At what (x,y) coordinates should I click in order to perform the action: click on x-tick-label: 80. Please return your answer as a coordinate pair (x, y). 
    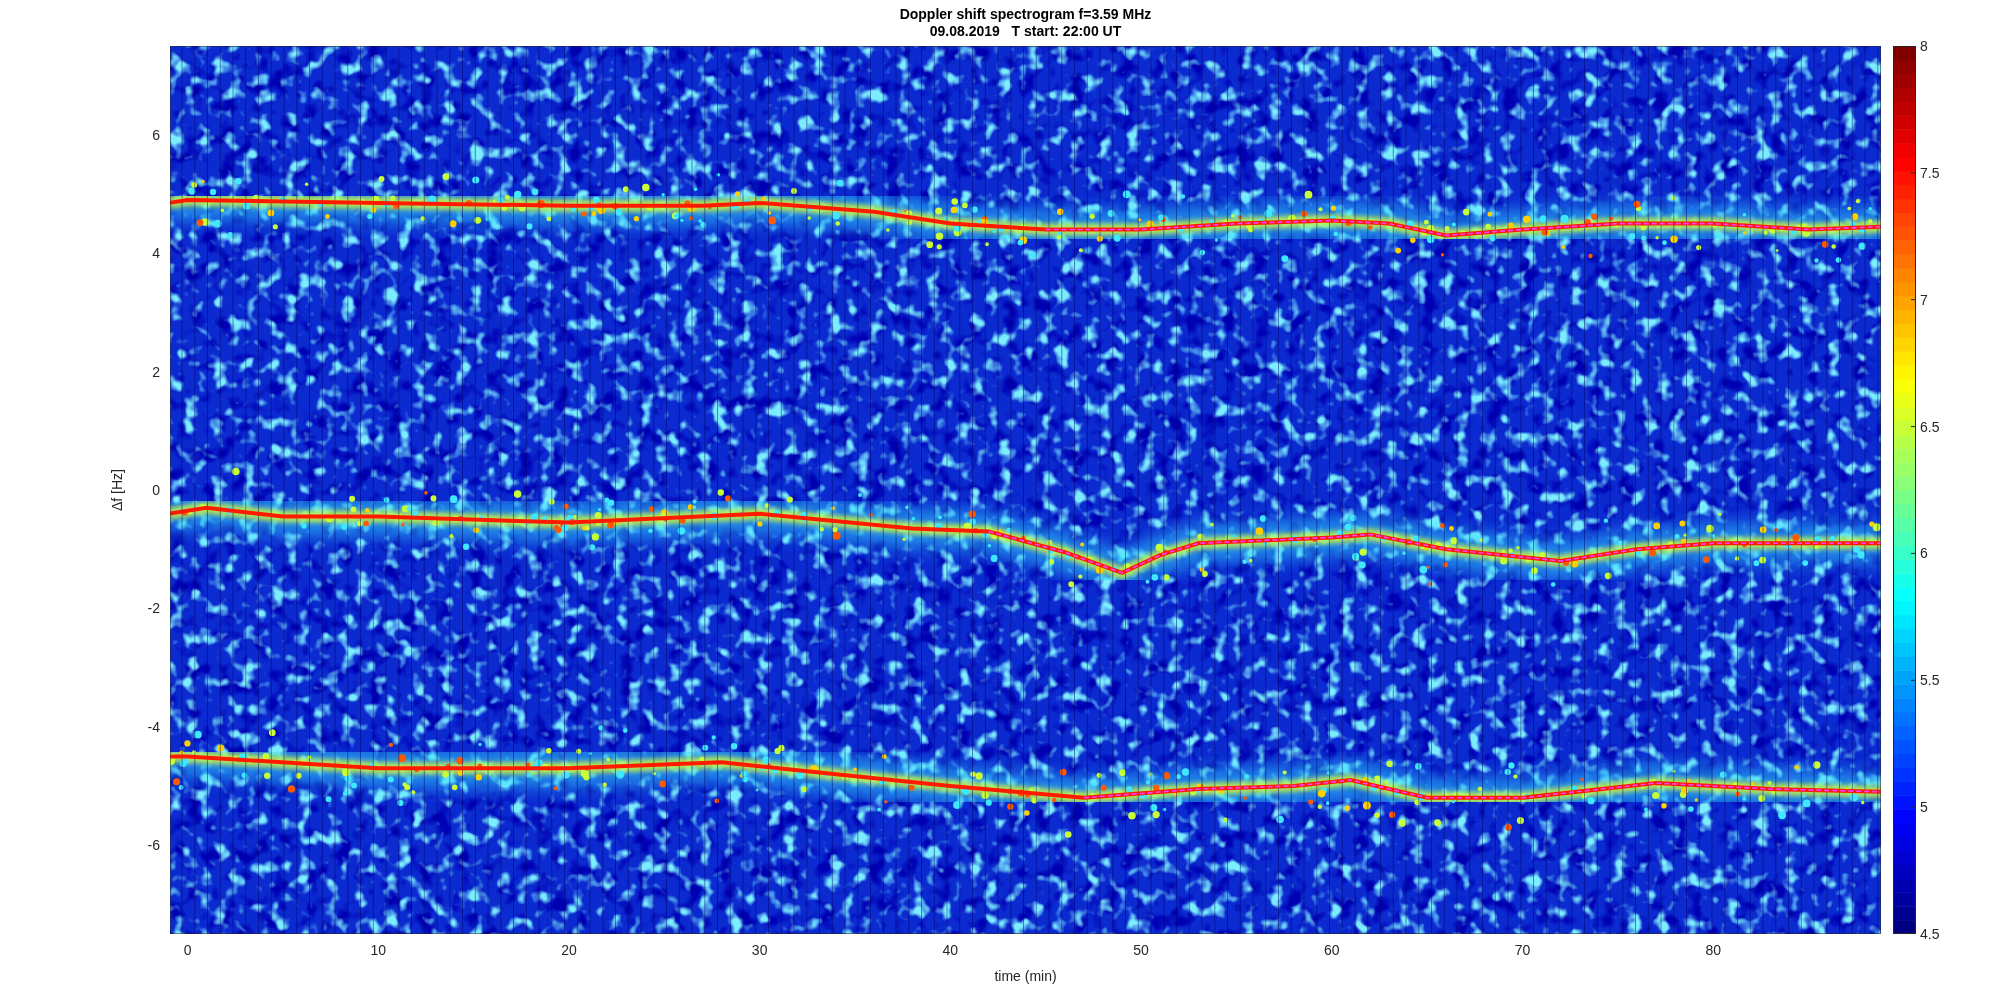
    Looking at the image, I should click on (1713, 950).